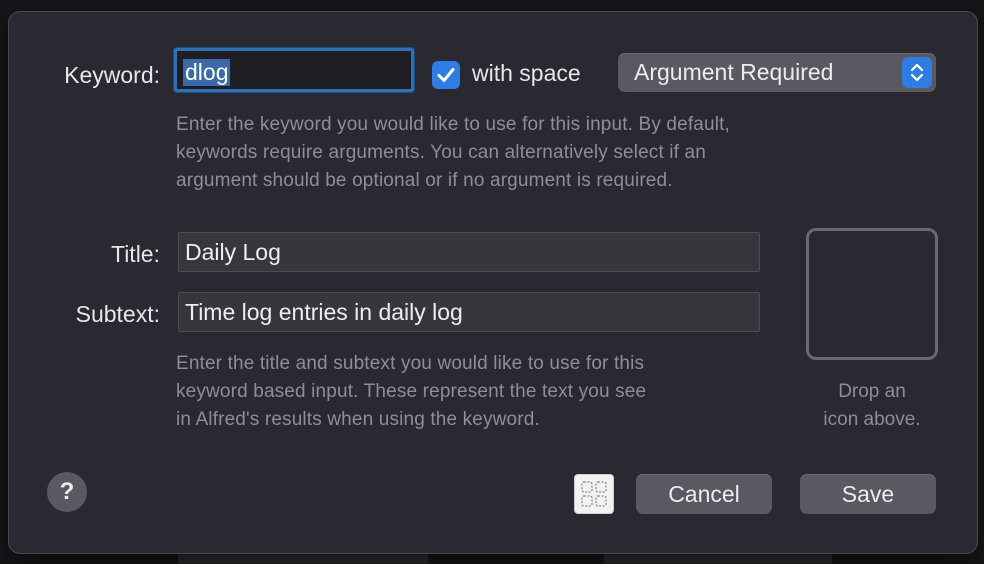 The image size is (984, 564). Describe the element at coordinates (135, 254) in the screenshot. I see `title-label: Title:` at that location.